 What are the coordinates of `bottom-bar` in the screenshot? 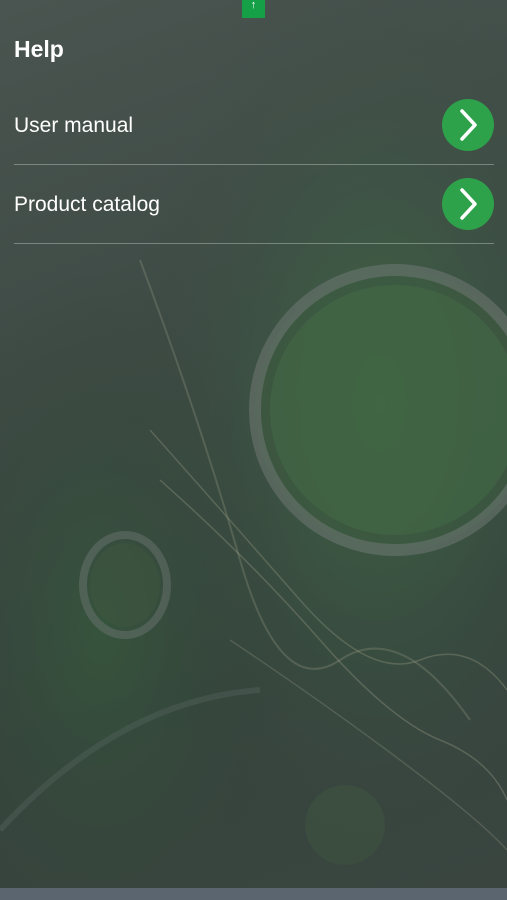 It's located at (253, 894).